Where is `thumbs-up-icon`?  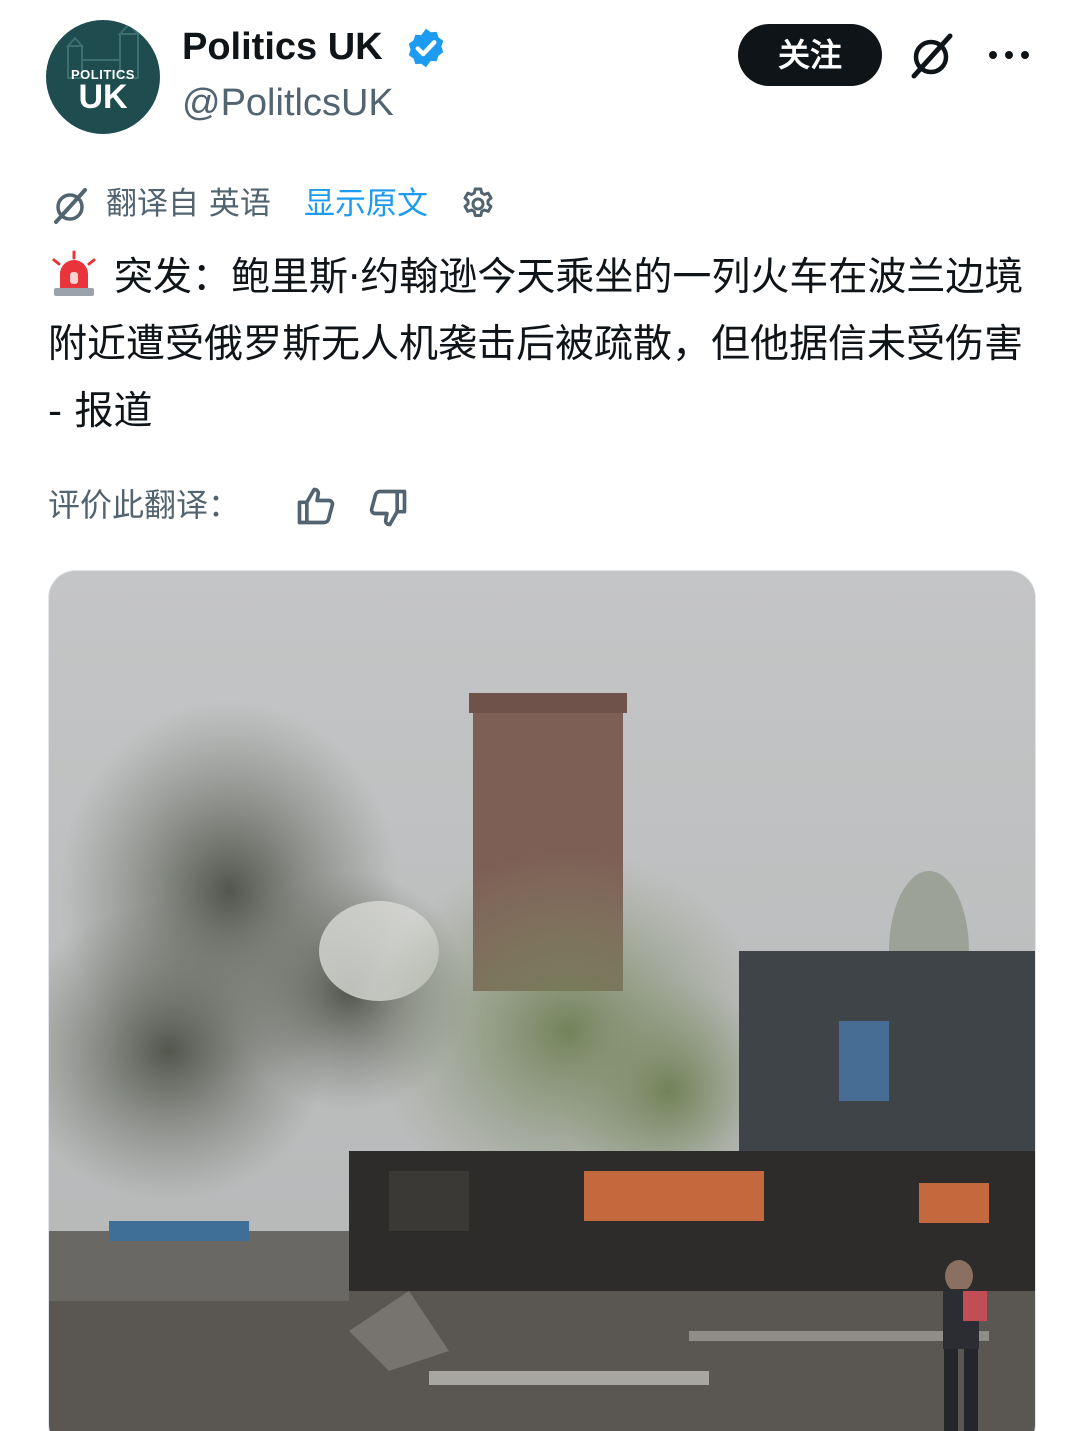
thumbs-up-icon is located at coordinates (316, 506).